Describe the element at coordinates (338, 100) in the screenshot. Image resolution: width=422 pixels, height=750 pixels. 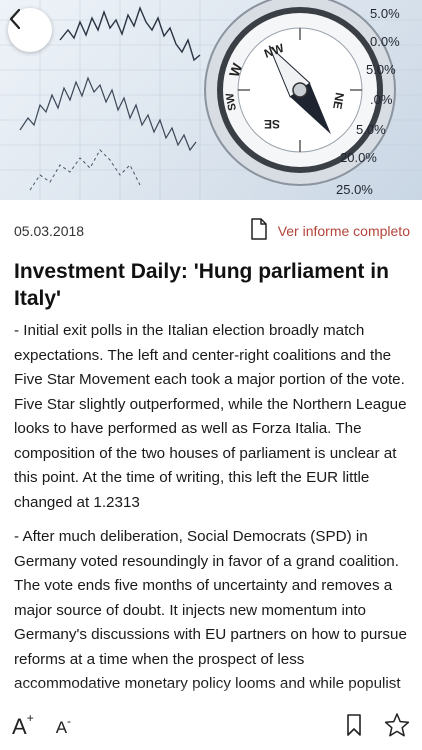
I see `compass-ne-label: NE` at that location.